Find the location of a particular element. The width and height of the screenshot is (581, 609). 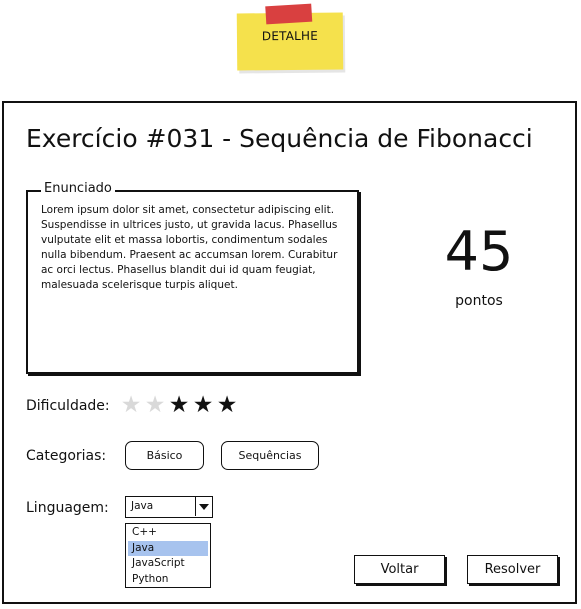

language-options-list: C++ Java JavaScript Python is located at coordinates (168, 555).